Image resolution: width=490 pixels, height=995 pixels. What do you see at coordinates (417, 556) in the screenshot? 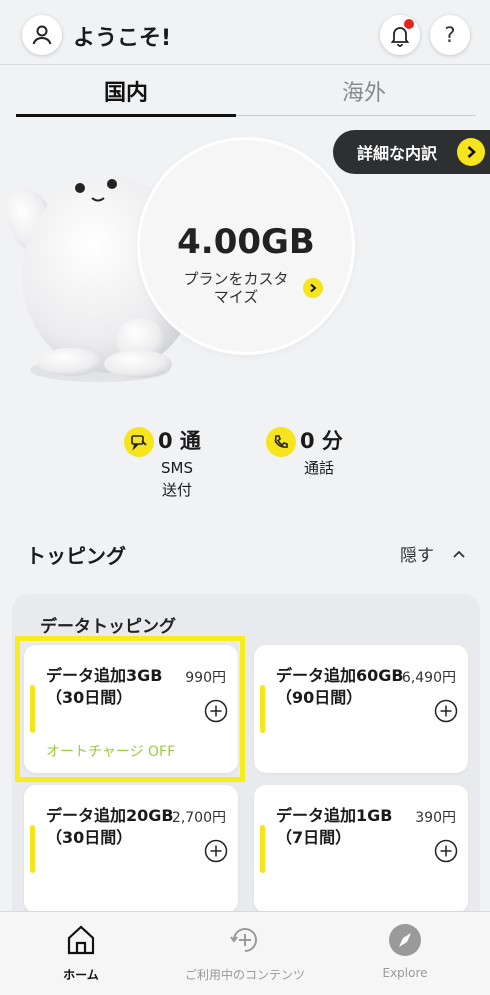
I see `hide-label: 隠す` at bounding box center [417, 556].